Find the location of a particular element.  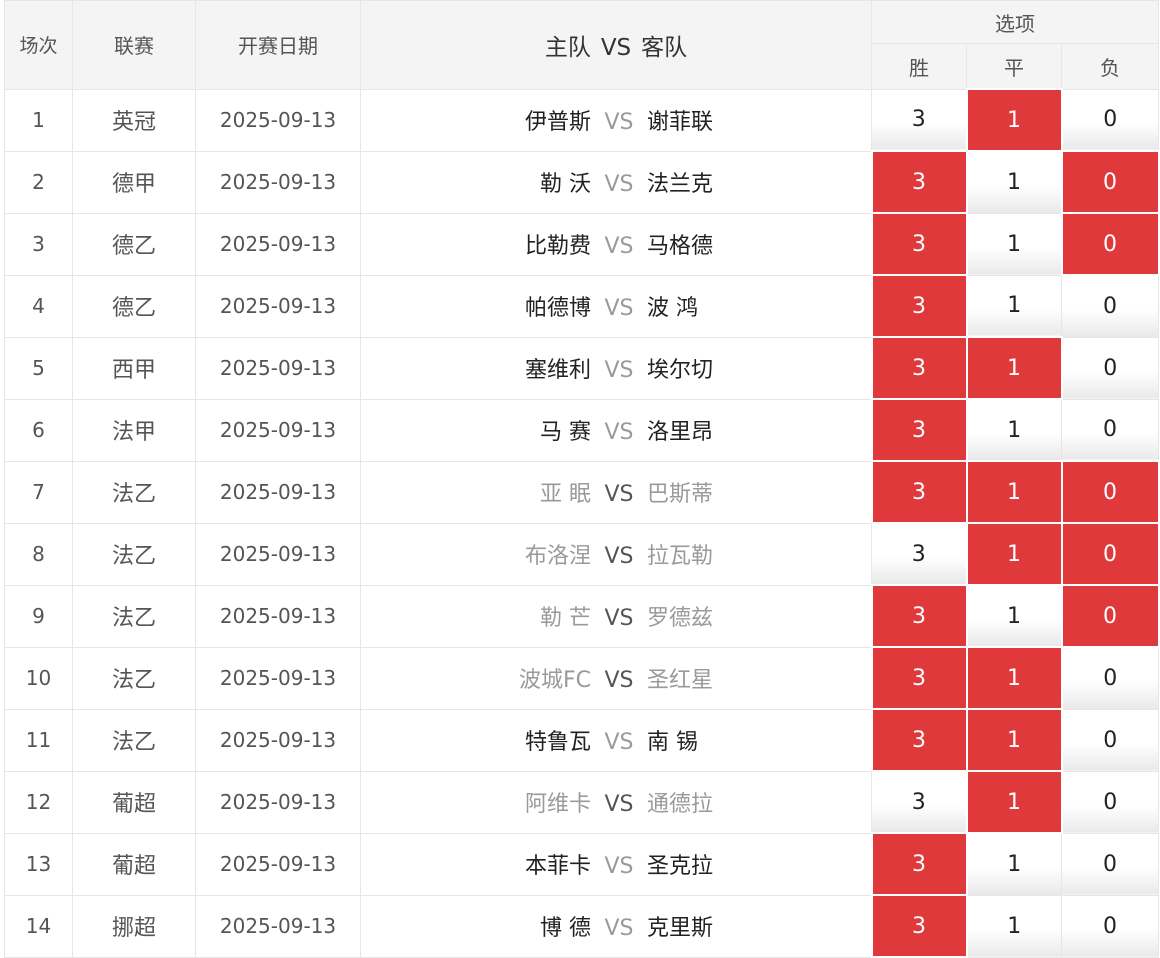

away-team: 拉瓦勒 is located at coordinates (680, 556).